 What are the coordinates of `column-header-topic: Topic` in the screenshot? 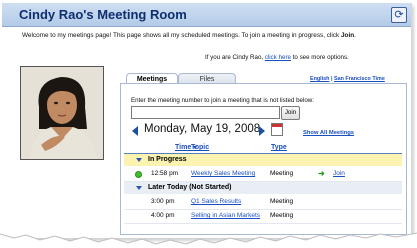 It's located at (200, 147).